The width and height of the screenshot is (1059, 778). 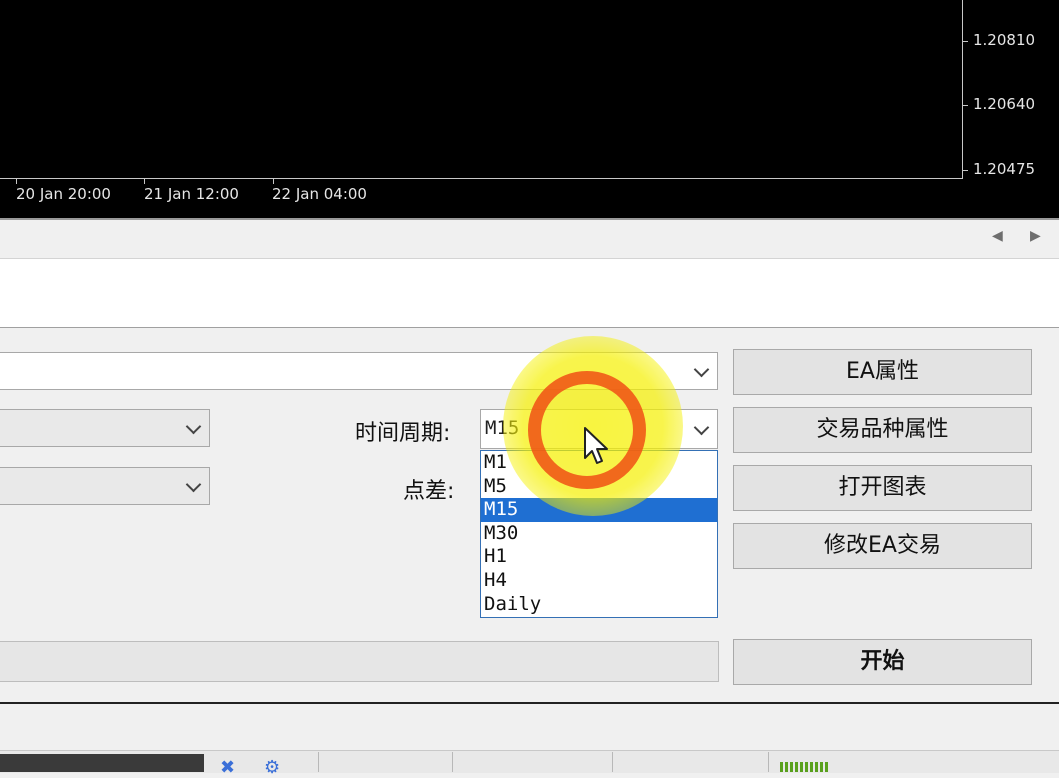 What do you see at coordinates (529, 239) in the screenshot?
I see `chart-scrollbar: ◀ ▶` at bounding box center [529, 239].